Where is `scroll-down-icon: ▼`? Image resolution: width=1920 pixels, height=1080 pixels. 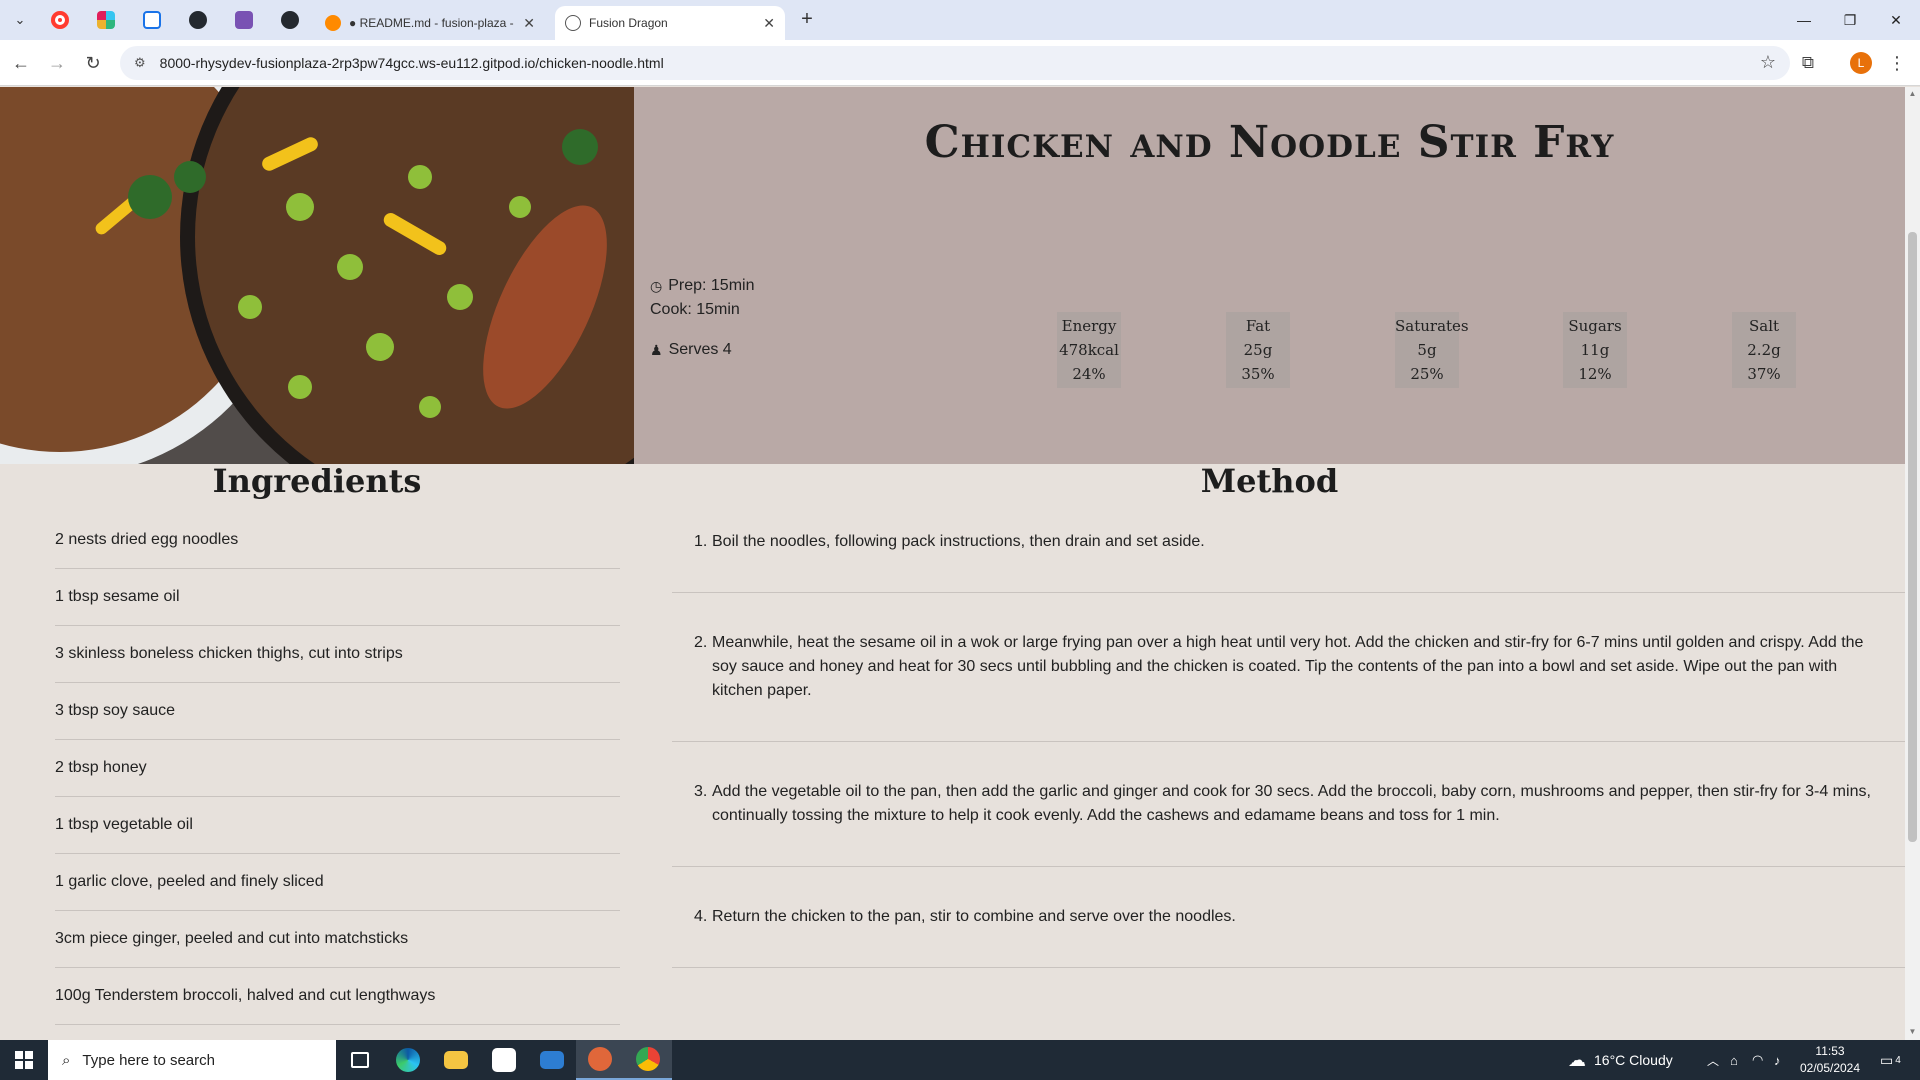 scroll-down-icon: ▼ is located at coordinates (1912, 1032).